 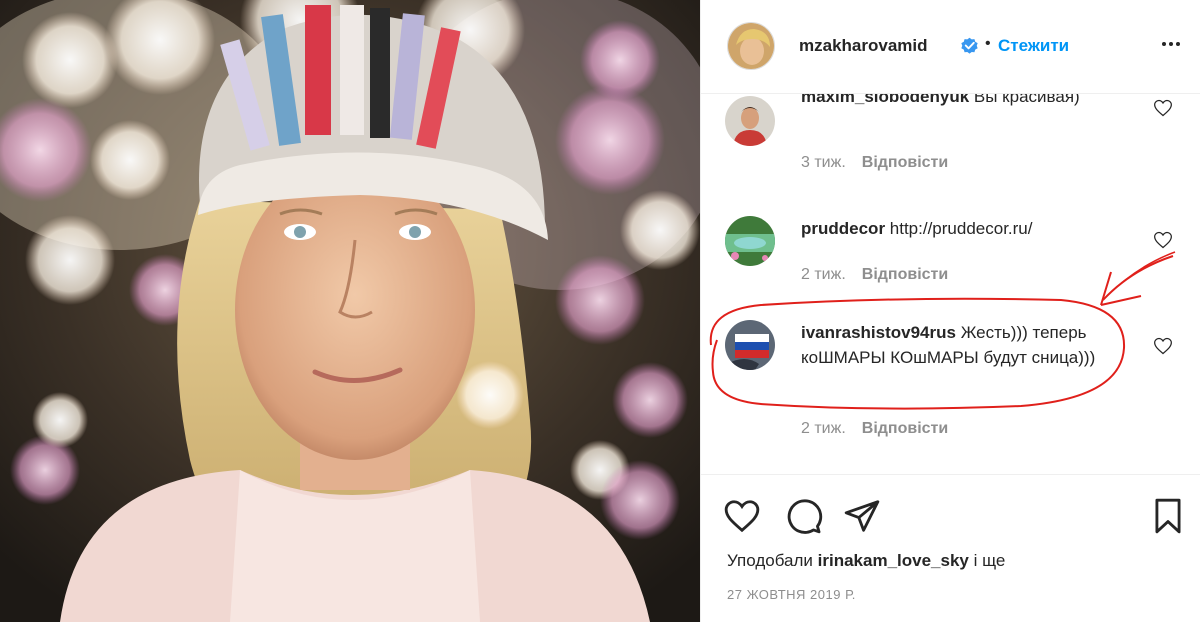 What do you see at coordinates (878, 332) in the screenshot?
I see `comment-username: ivanrashistov94rus` at bounding box center [878, 332].